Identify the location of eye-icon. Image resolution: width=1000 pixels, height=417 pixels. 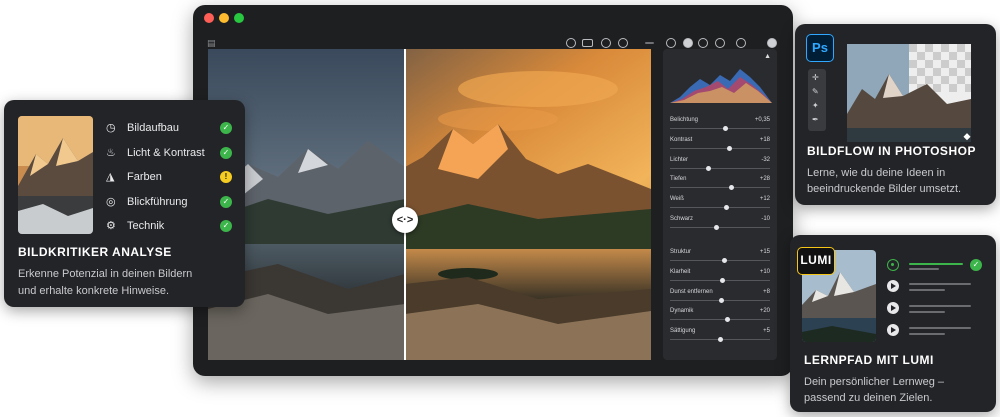
(571, 43).